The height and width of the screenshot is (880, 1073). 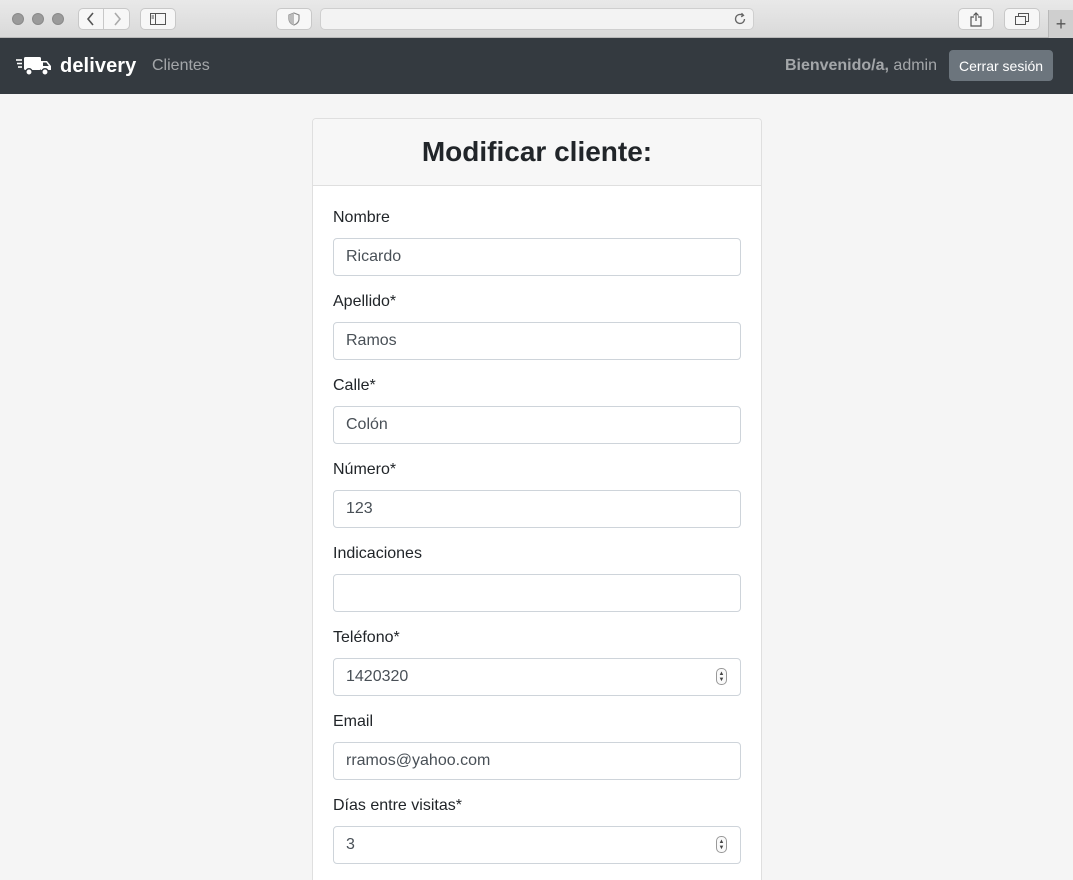 I want to click on telefono-stepper: ▲ ▼, so click(x=721, y=676).